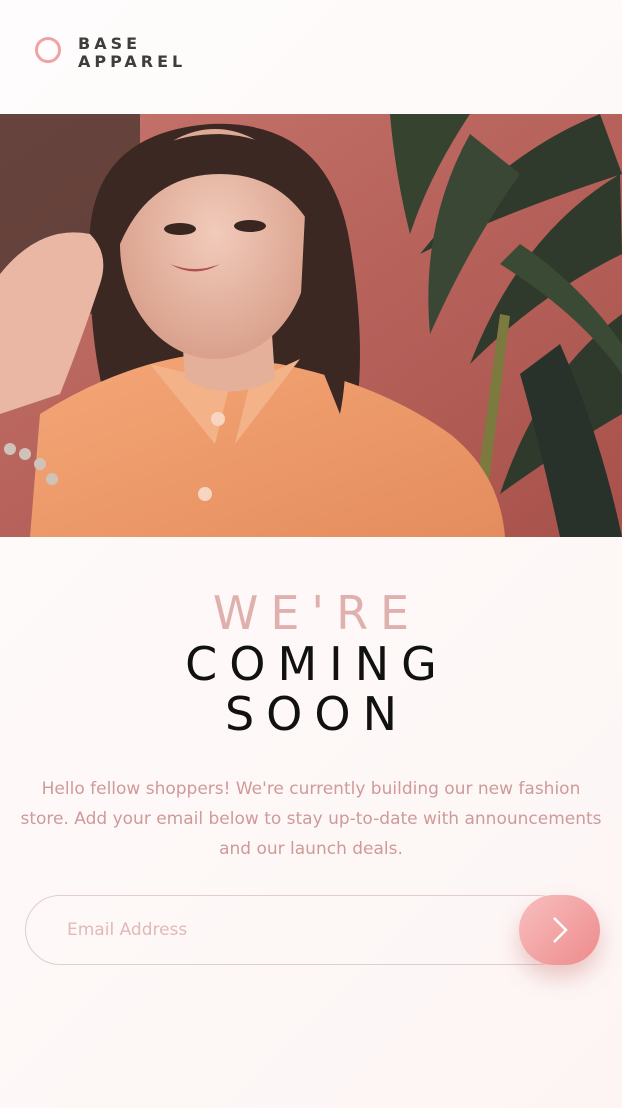  What do you see at coordinates (110, 43) in the screenshot?
I see `brand-name-line1: BASE` at bounding box center [110, 43].